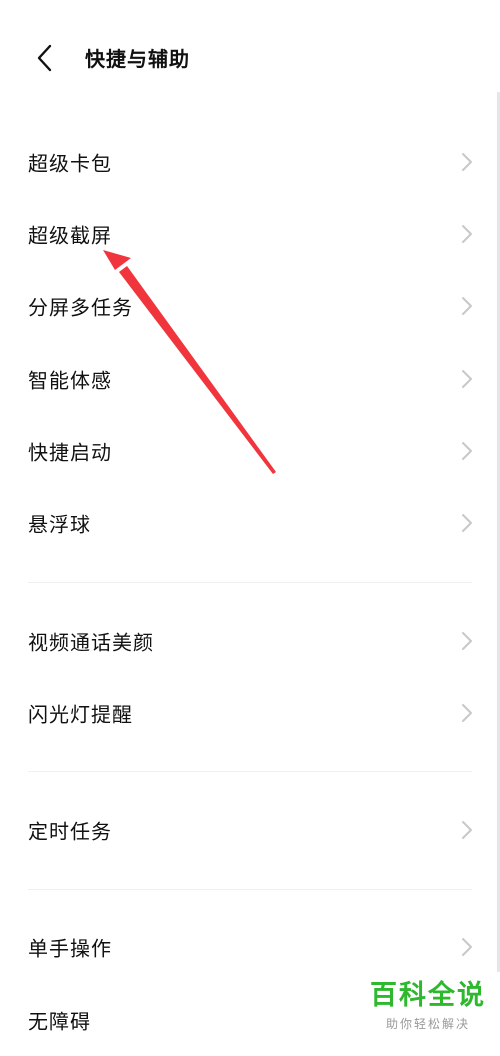 Image resolution: width=500 pixels, height=1056 pixels. I want to click on list-item-super-screenshot: 超级截屏, so click(250, 234).